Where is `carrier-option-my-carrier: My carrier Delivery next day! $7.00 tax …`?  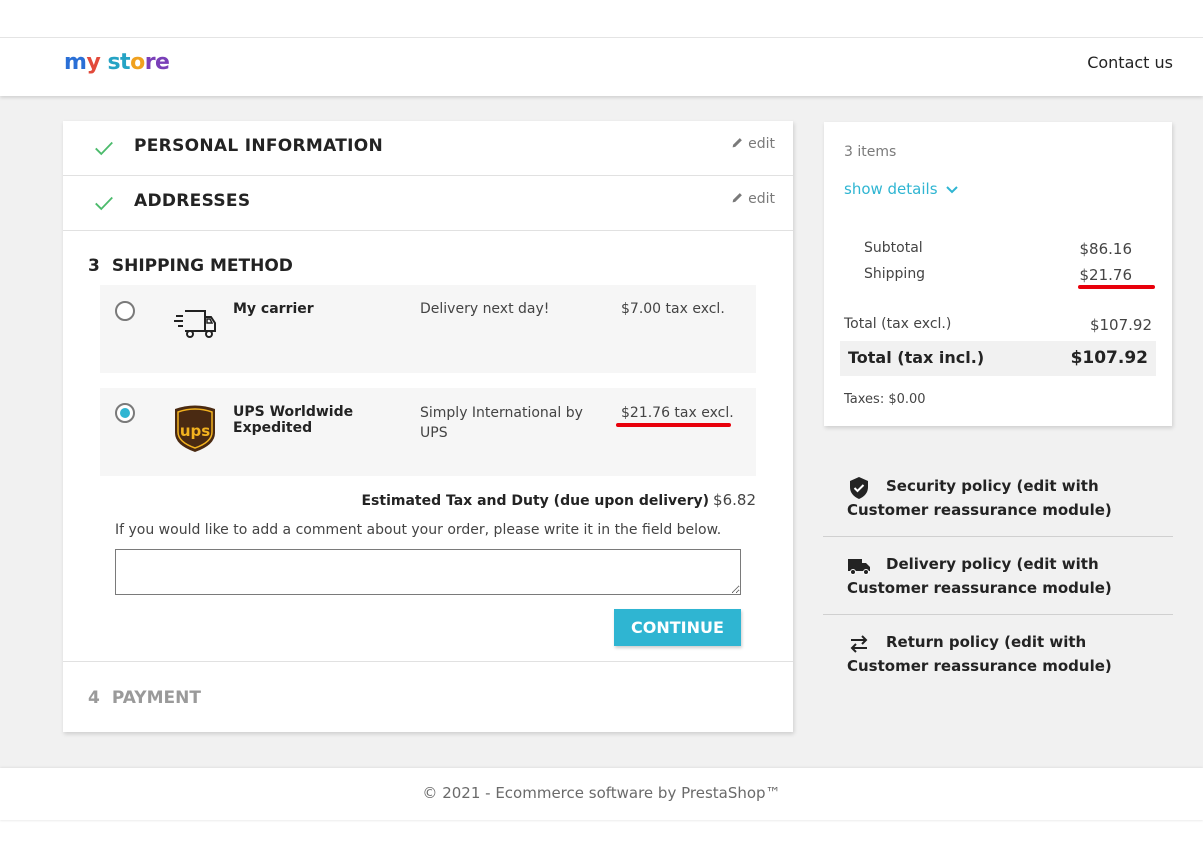
carrier-option-my-carrier: My carrier Delivery next day! $7.00 tax … is located at coordinates (428, 329).